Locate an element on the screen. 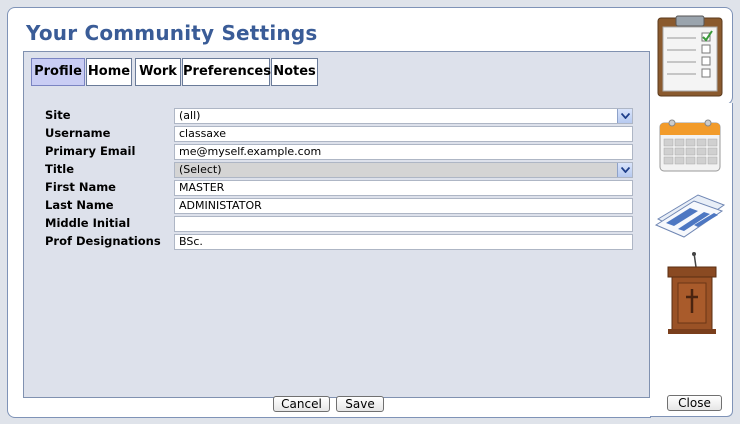  save-button: Save is located at coordinates (360, 404).